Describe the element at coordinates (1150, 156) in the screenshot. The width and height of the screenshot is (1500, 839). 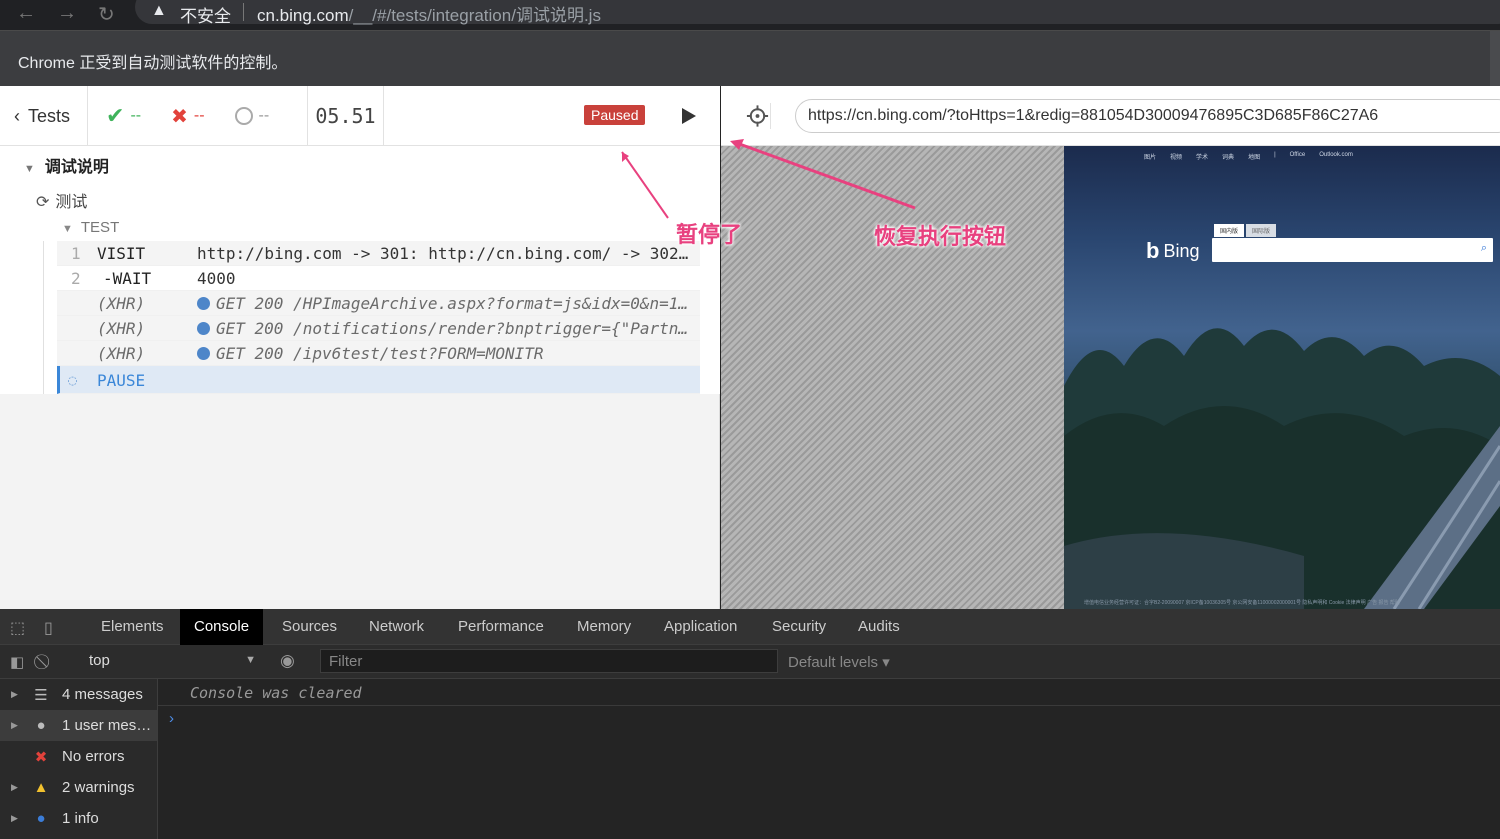
I see `bing-nav-item: 图片` at that location.